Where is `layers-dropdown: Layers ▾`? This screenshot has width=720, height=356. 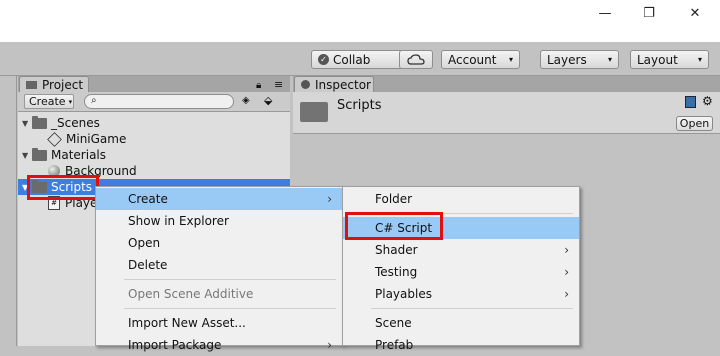
layers-dropdown: Layers ▾ is located at coordinates (579, 59).